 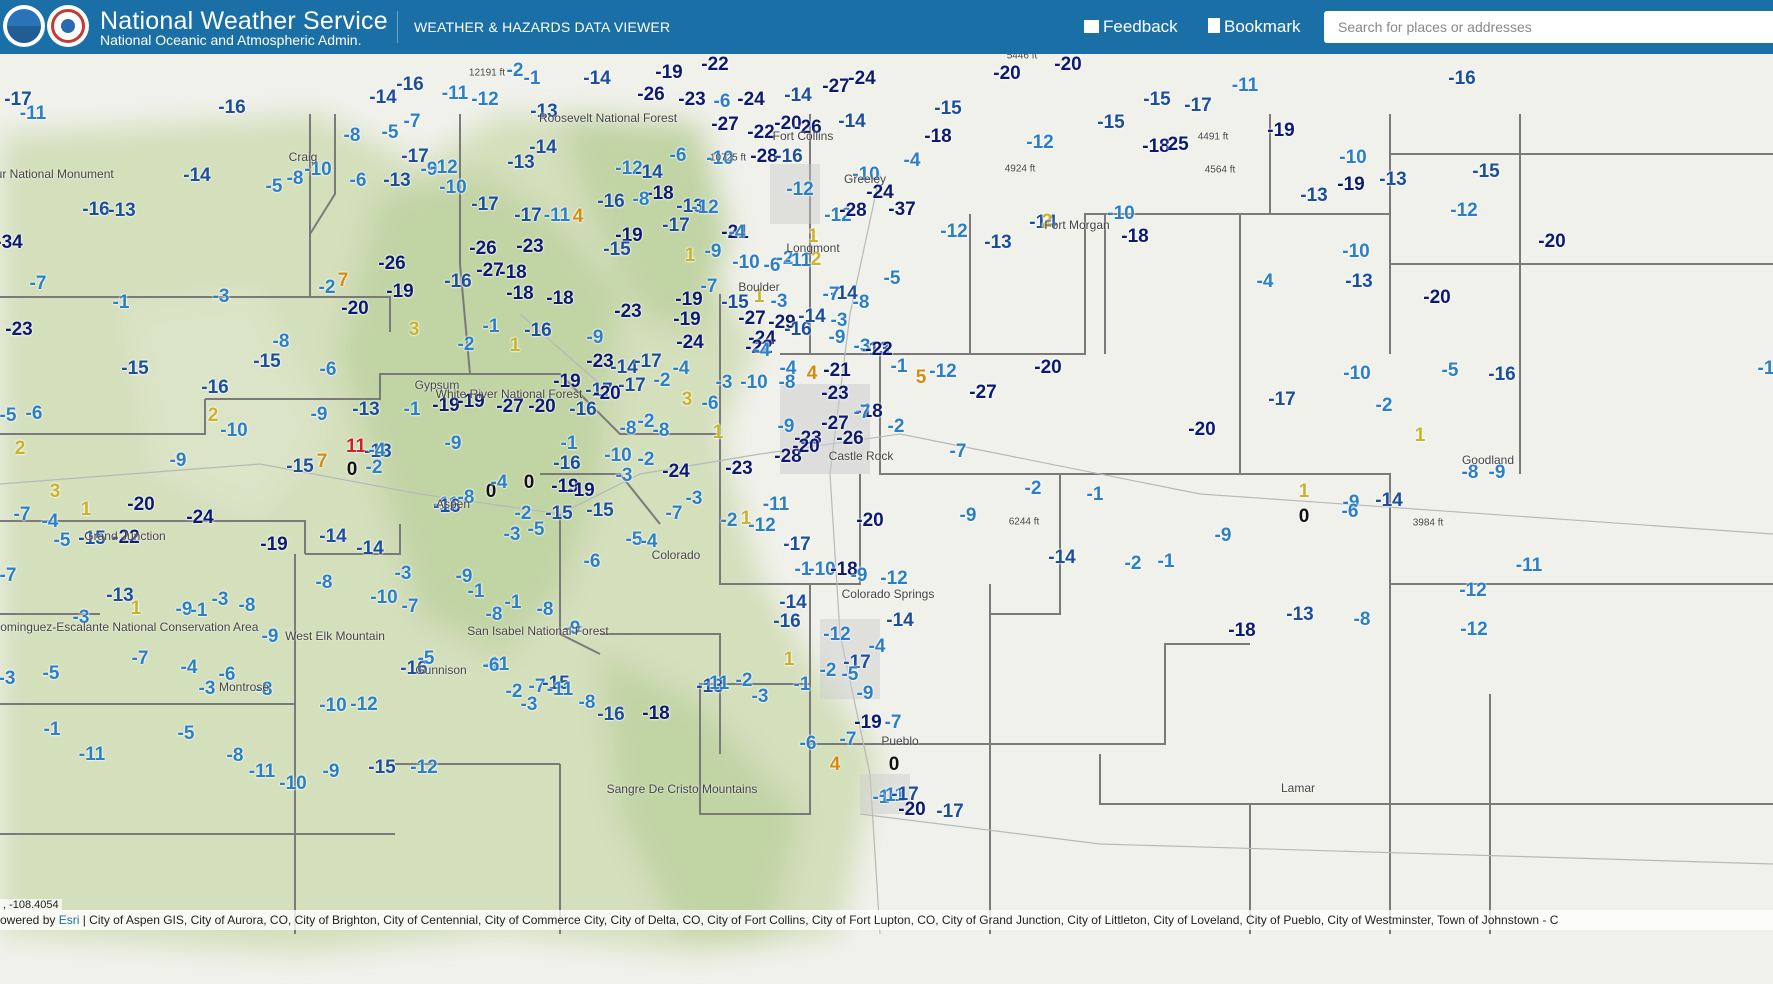 I want to click on temperature-label: 11, so click(x=356, y=447).